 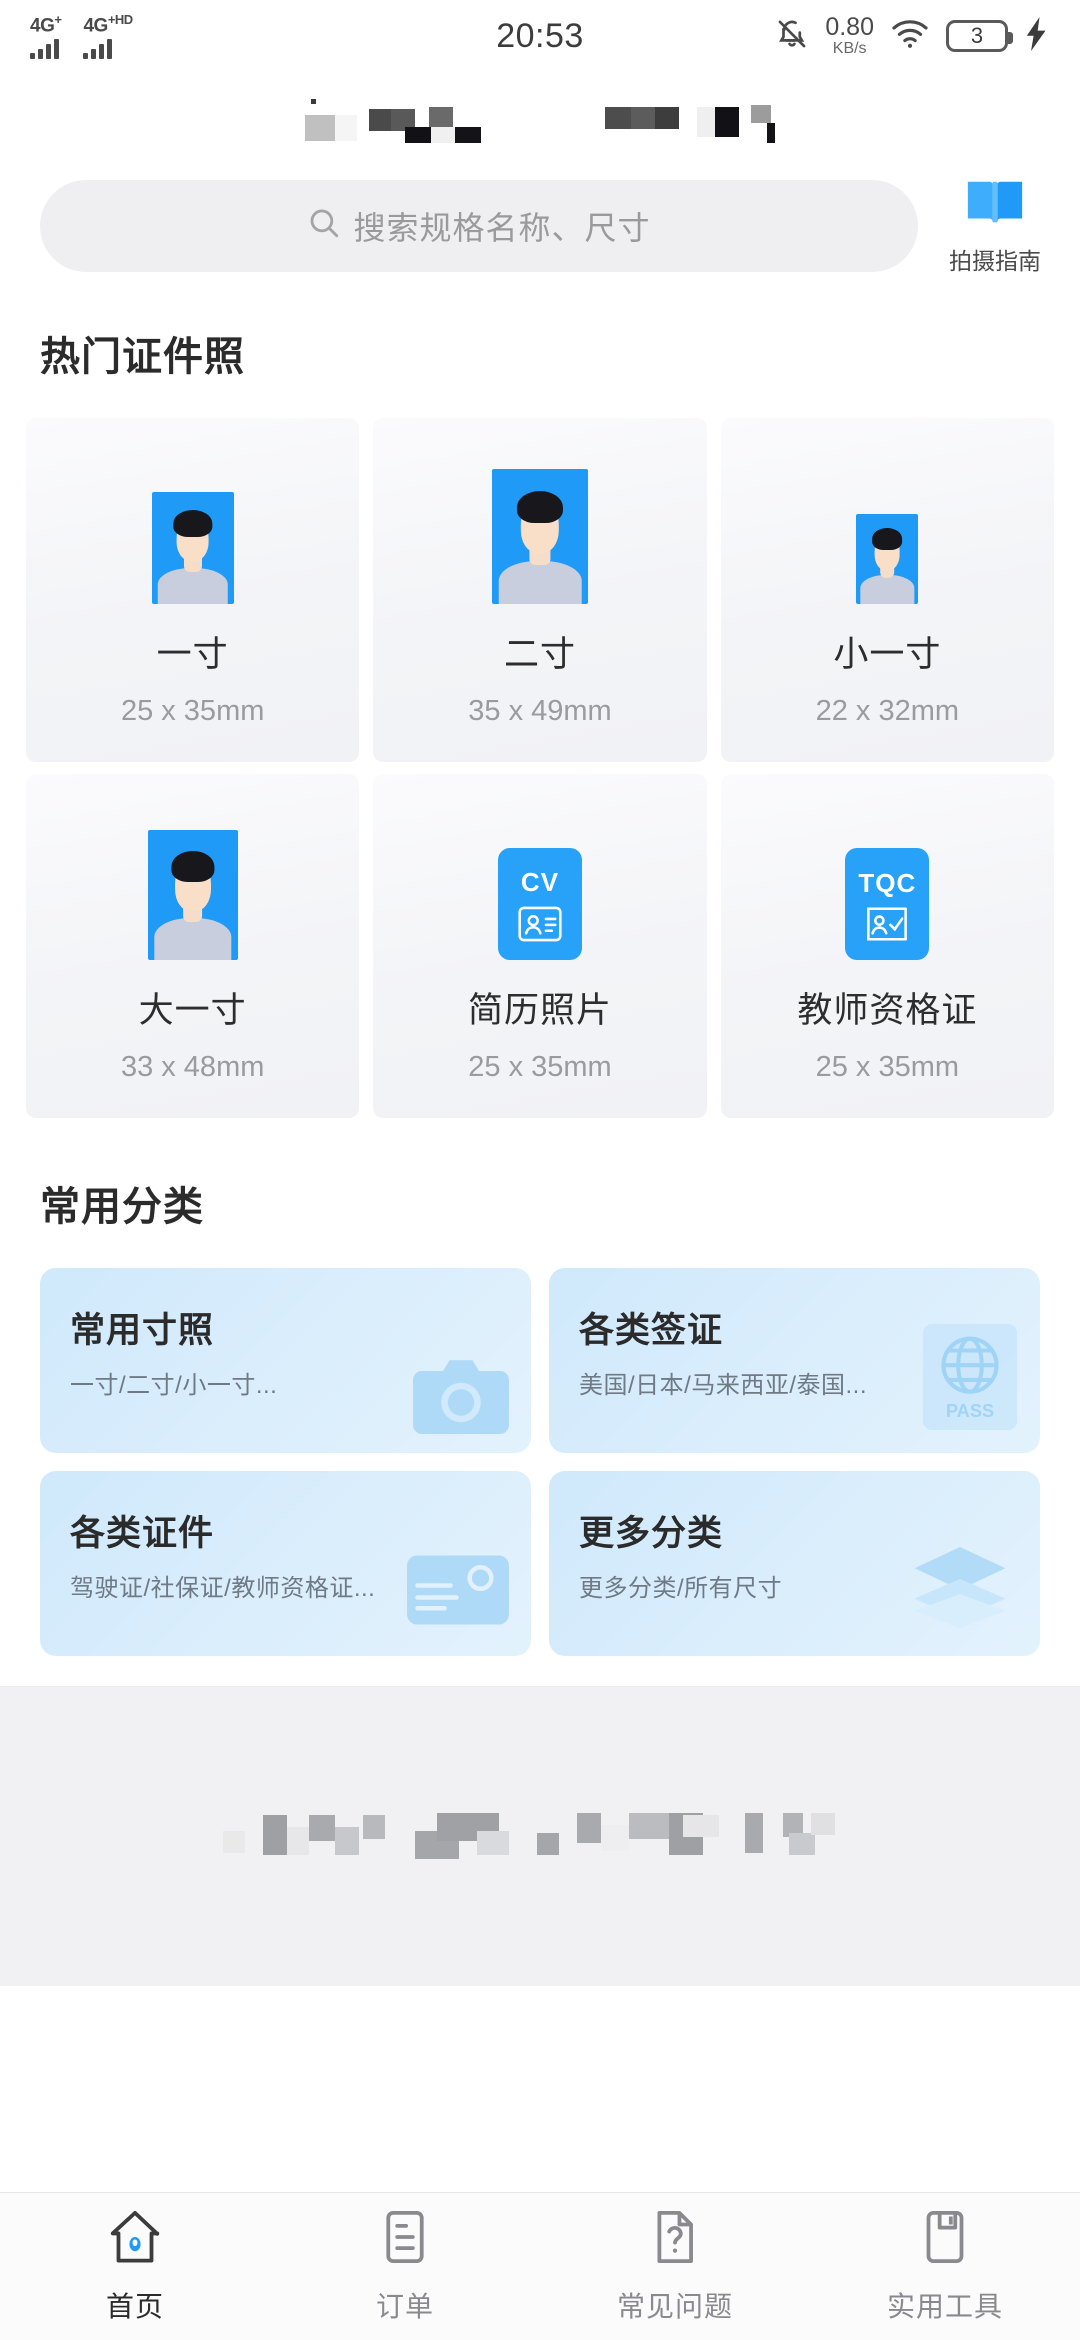 I want to click on tab-label: 常见问题, so click(x=674, y=2306).